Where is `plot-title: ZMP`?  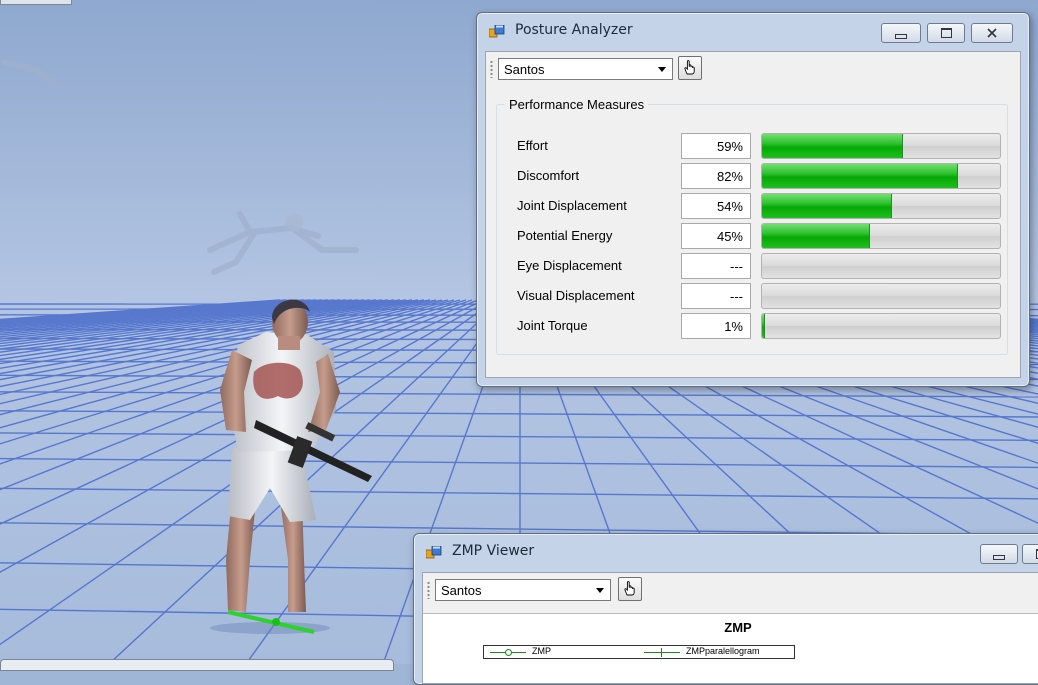 plot-title: ZMP is located at coordinates (730, 627).